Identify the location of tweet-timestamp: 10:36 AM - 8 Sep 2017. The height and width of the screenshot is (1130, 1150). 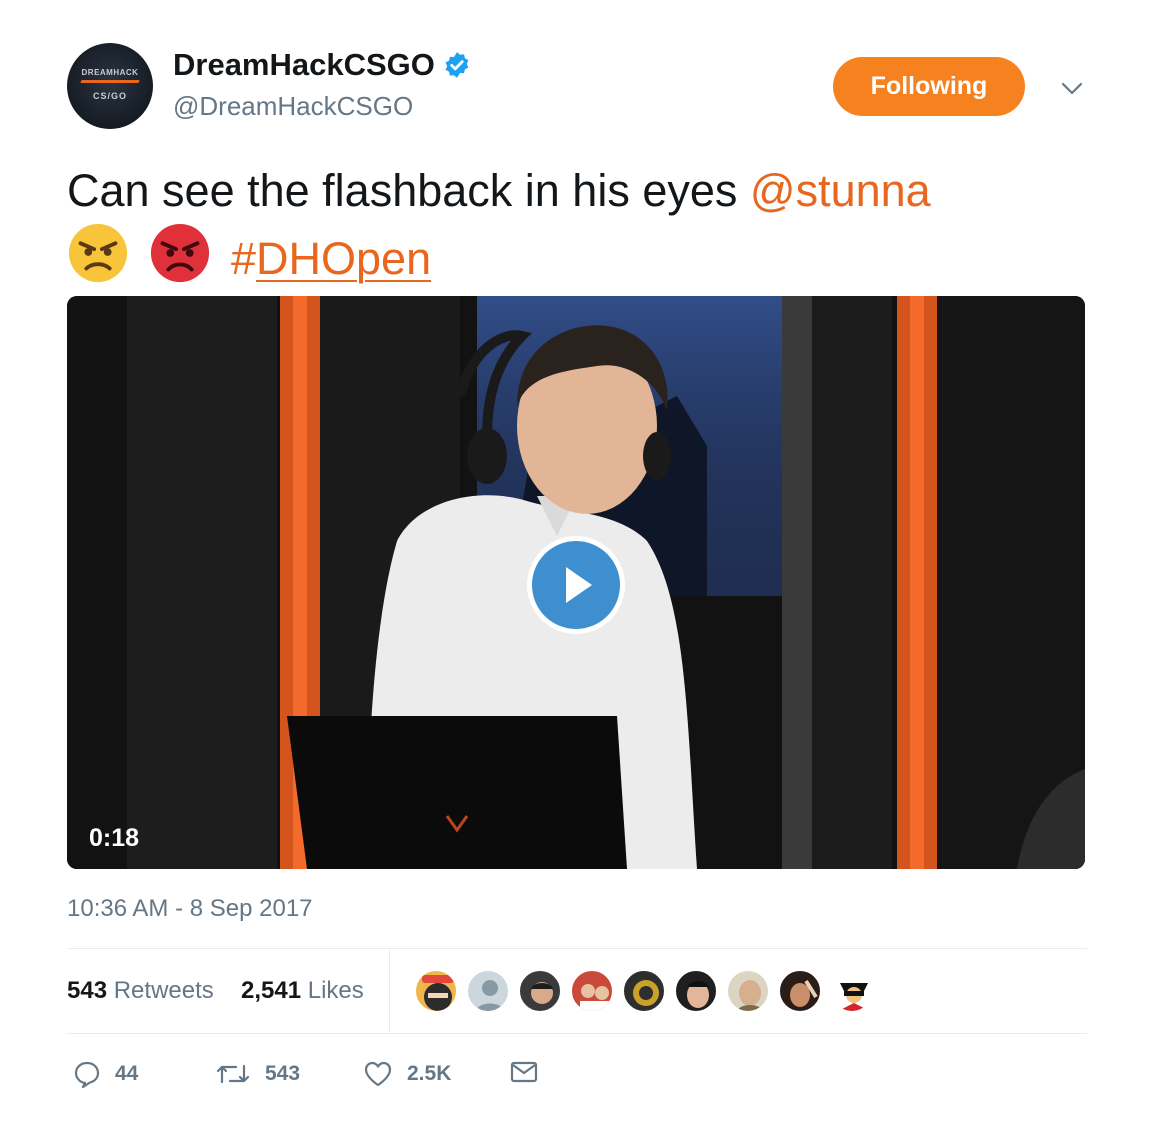
(190, 909).